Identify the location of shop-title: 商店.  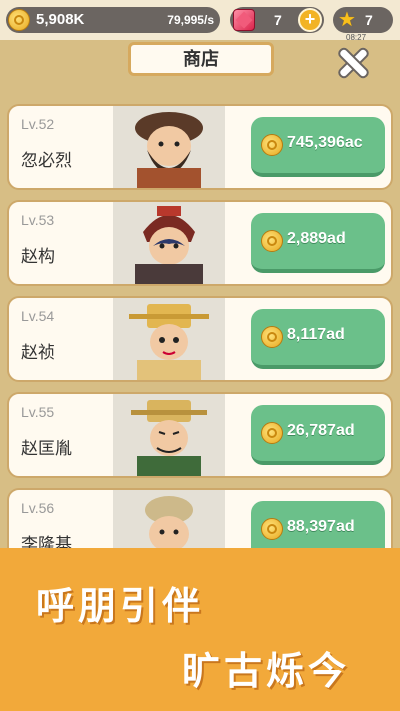
(201, 59).